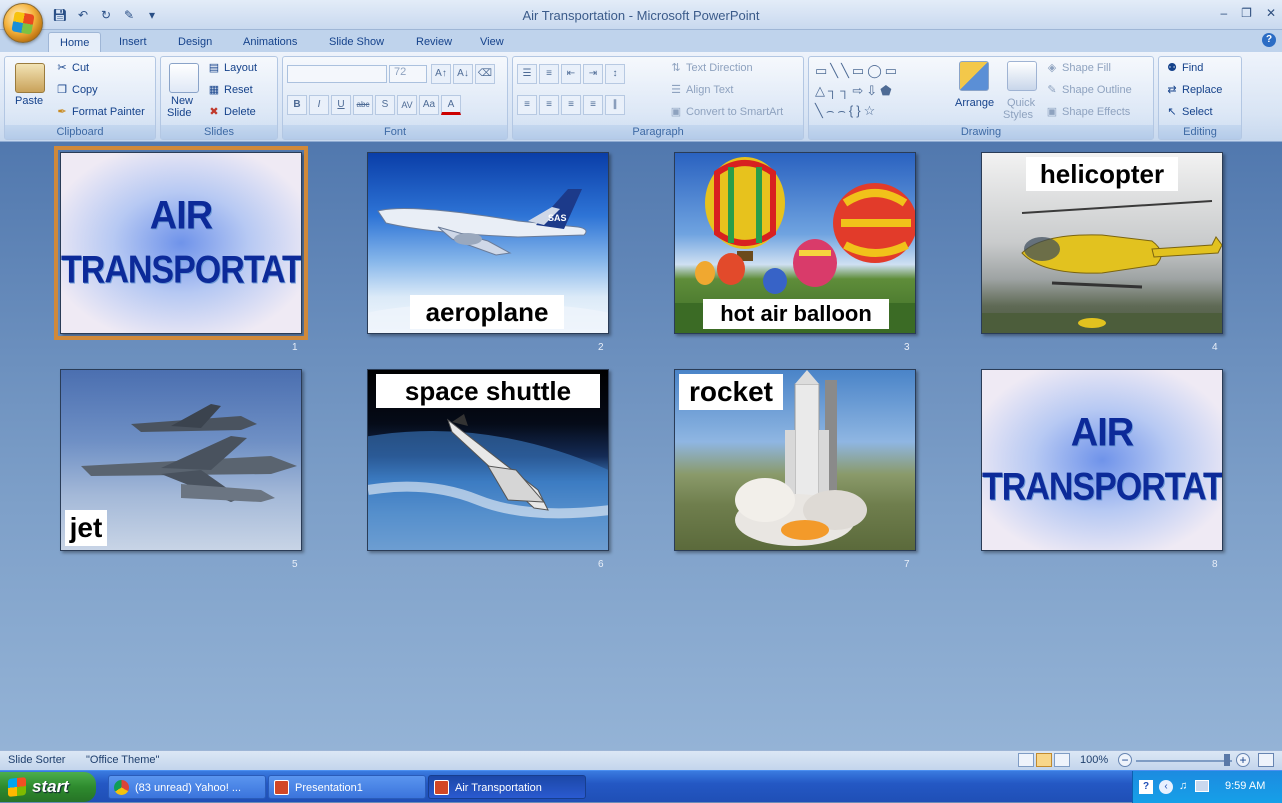  What do you see at coordinates (571, 105) in the screenshot?
I see `align-right-icon: ≡` at bounding box center [571, 105].